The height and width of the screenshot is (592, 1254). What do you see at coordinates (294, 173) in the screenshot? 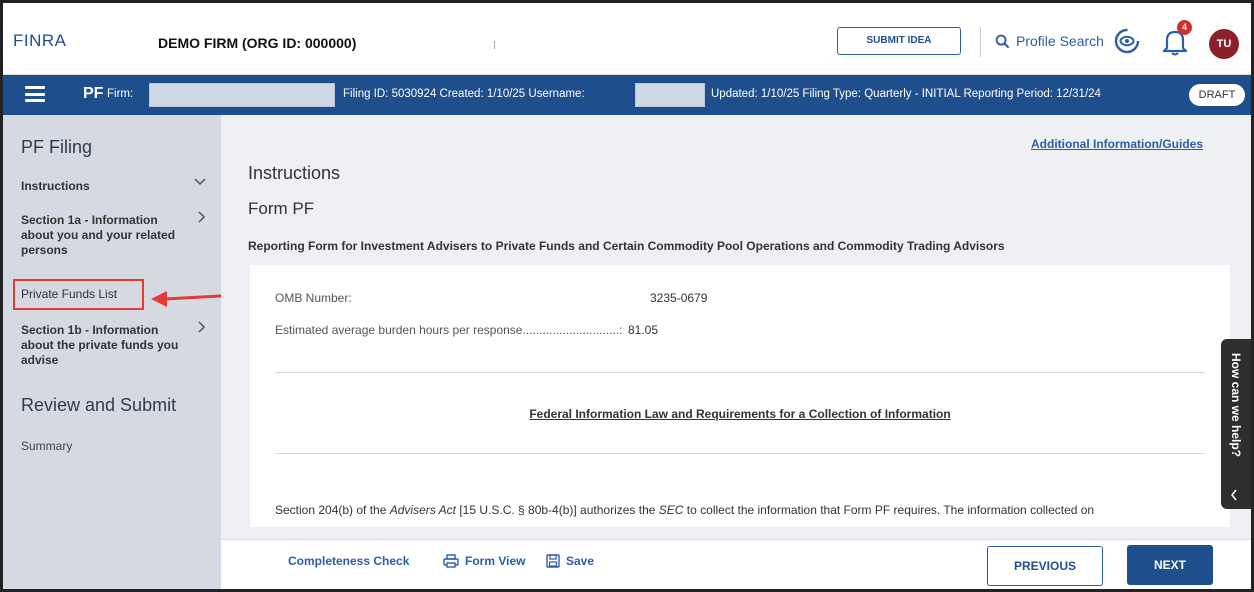
I see `page-title: Instructions` at bounding box center [294, 173].